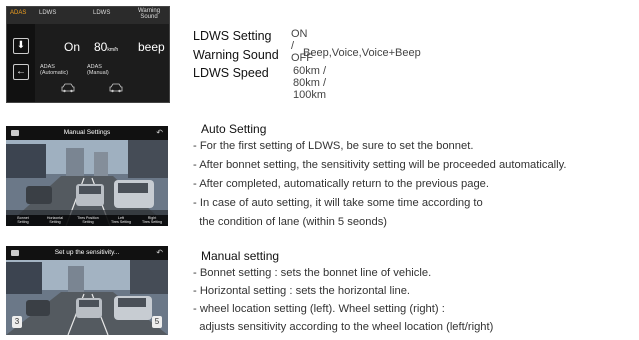 Image resolution: width=639 pixels, height=340 pixels. Describe the element at coordinates (236, 55) in the screenshot. I see `warning-sound-label: Warning Sound` at that location.